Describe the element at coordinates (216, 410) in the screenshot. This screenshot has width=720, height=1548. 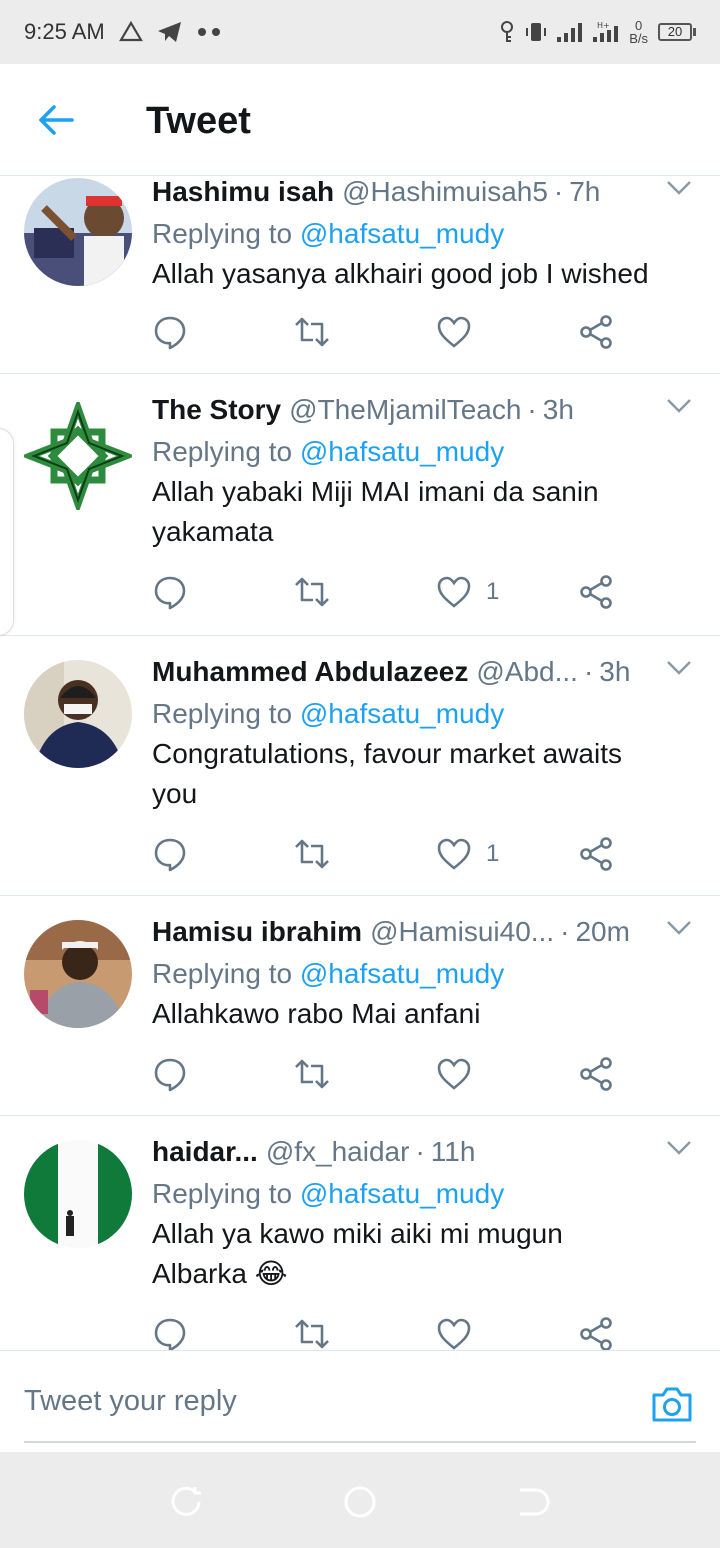
I see `user-name: The Story` at that location.